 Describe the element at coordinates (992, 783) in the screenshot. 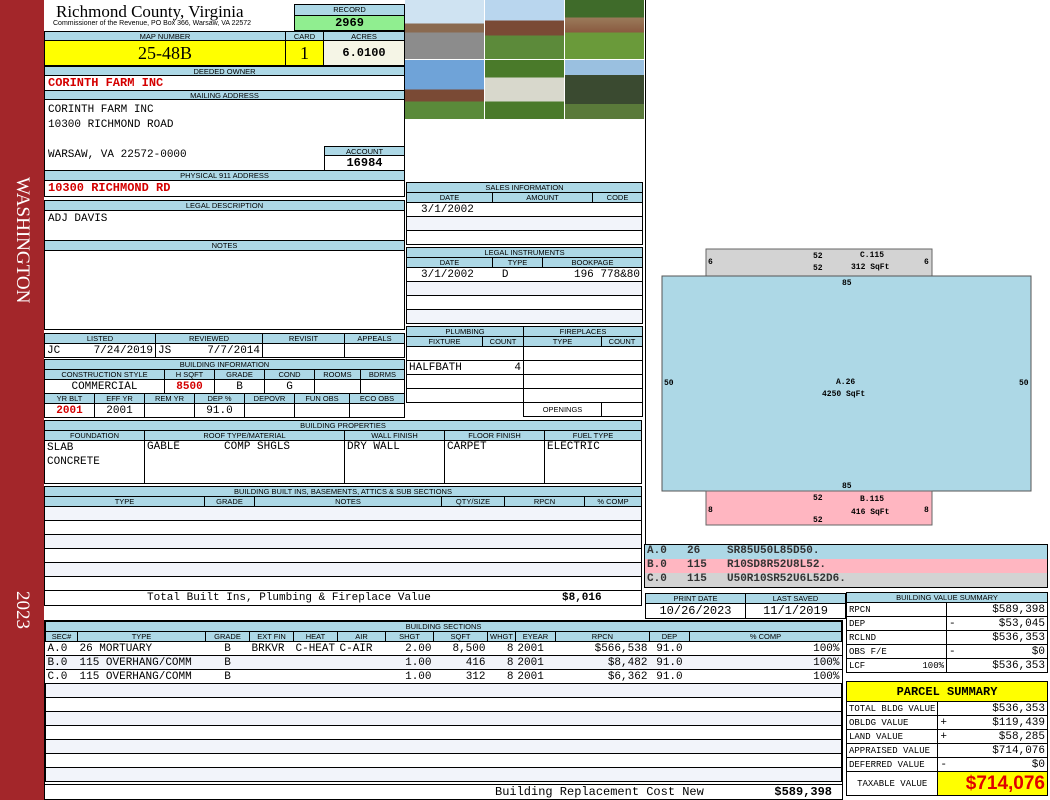

I see `taxable-value: $714,076` at that location.